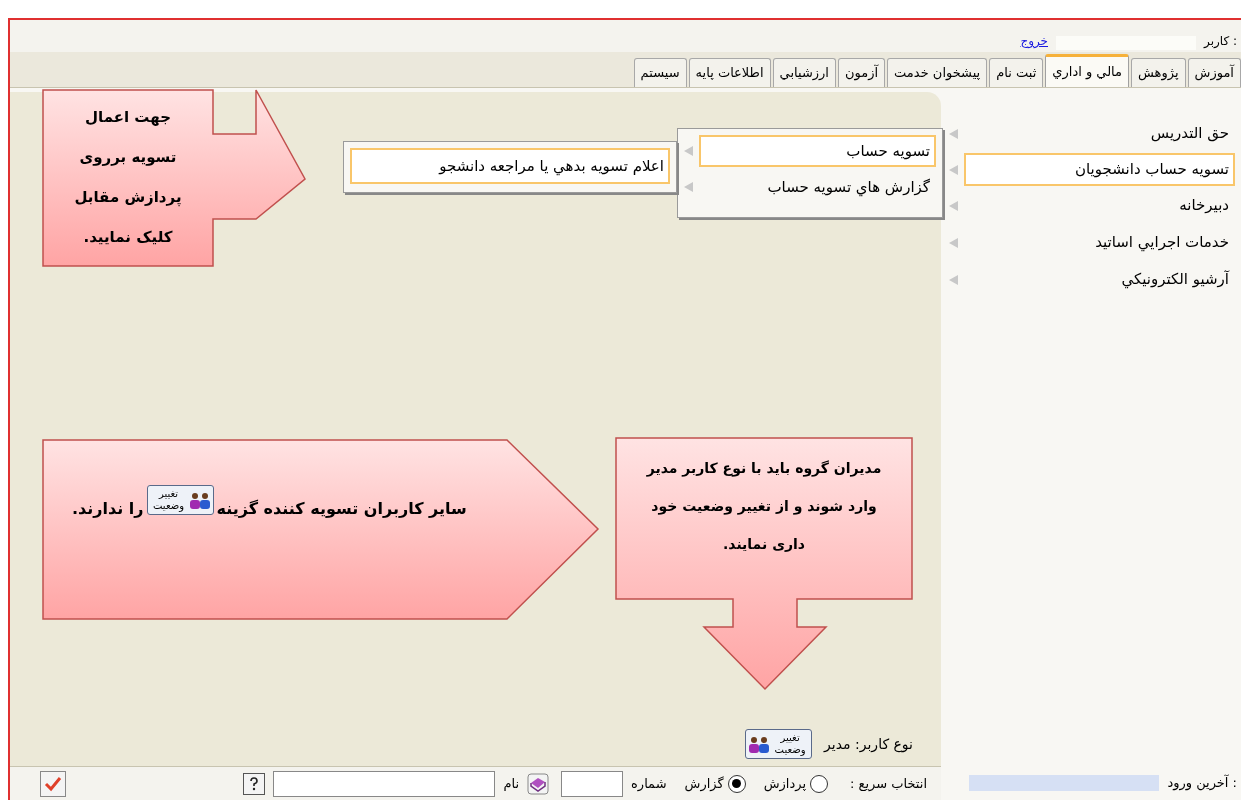  What do you see at coordinates (764, 506) in the screenshot?
I see `callout-text: مديران گروه بايد با نوع كاربر مدير وارد شوند و از تغيير وضعيت خود داری نمايند.` at bounding box center [764, 506].